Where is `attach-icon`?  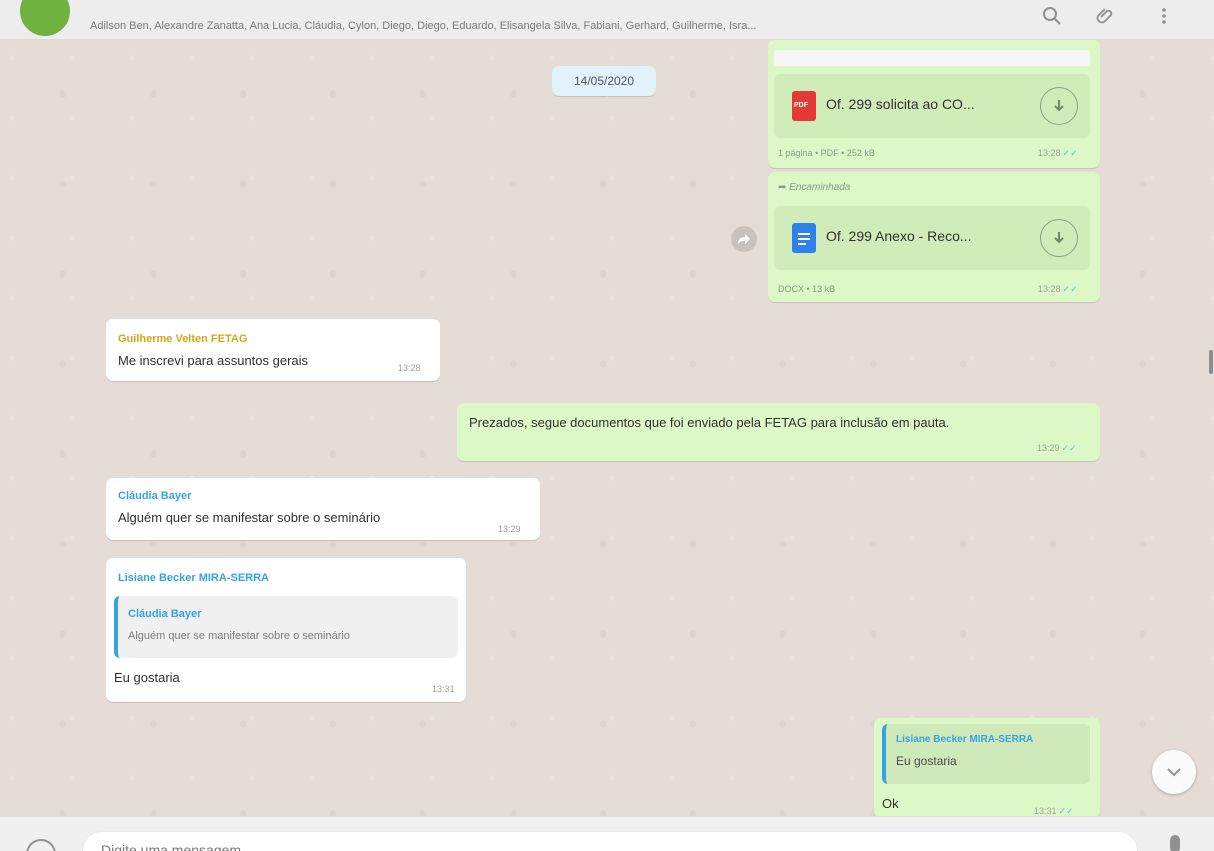
attach-icon is located at coordinates (1106, 16).